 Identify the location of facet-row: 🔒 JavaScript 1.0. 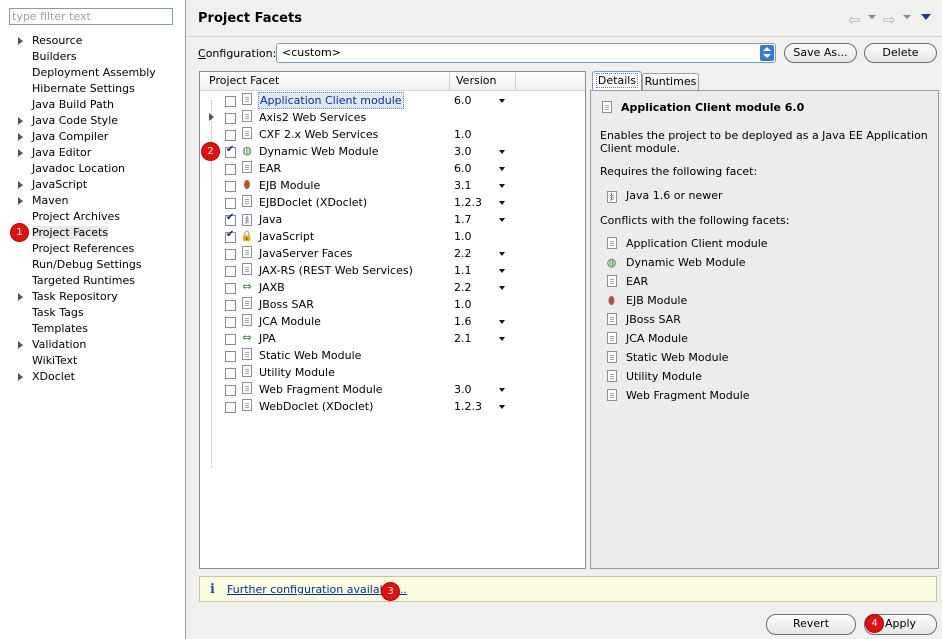
(392, 236).